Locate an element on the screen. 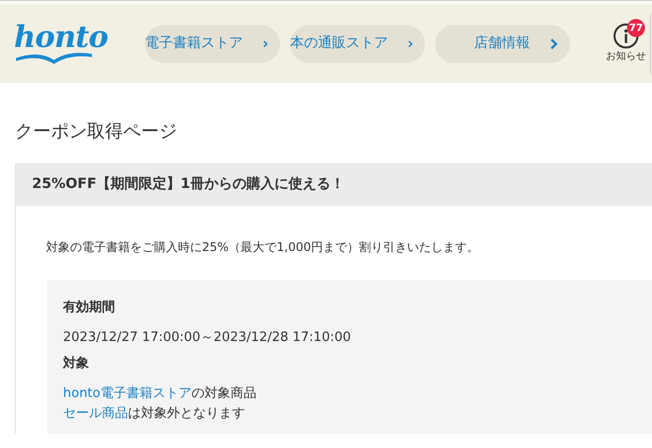 The width and height of the screenshot is (652, 448). period-label: 有効期間 is located at coordinates (89, 308).